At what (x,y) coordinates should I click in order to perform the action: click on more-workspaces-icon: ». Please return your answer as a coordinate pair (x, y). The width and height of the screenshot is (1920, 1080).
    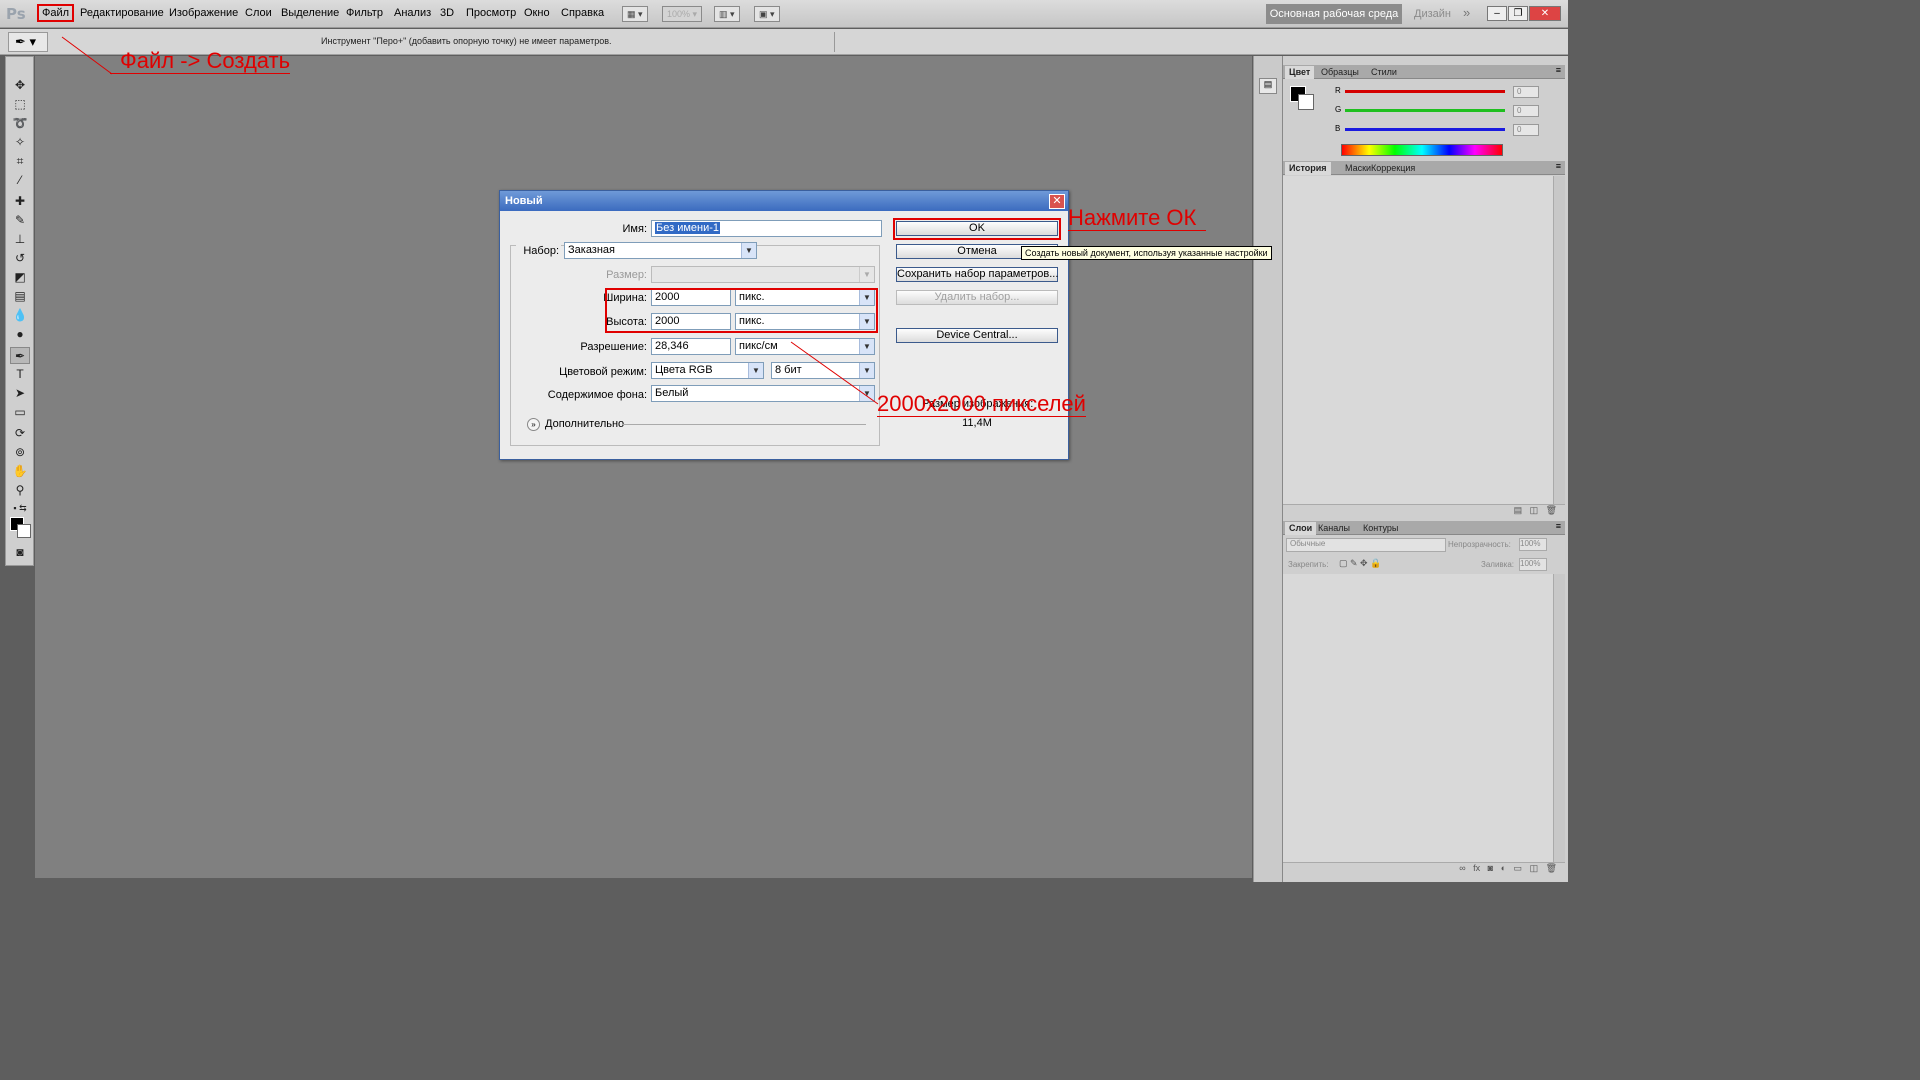
    Looking at the image, I should click on (1466, 12).